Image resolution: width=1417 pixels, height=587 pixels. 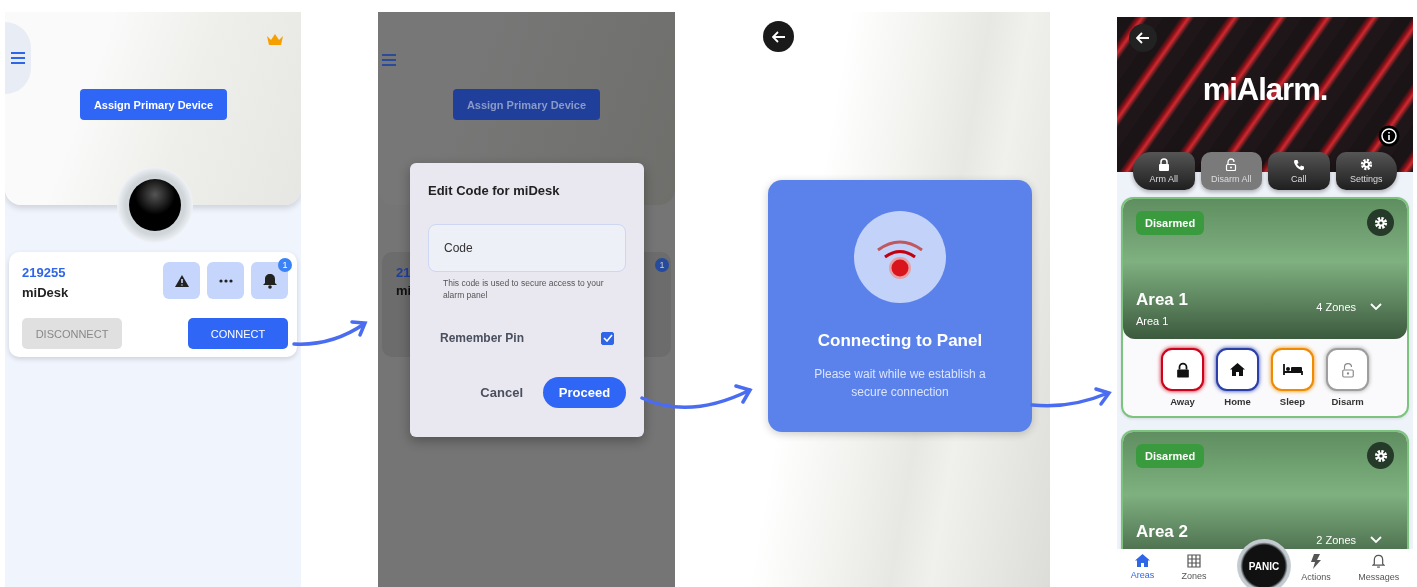 What do you see at coordinates (1194, 561) in the screenshot?
I see `grid-icon` at bounding box center [1194, 561].